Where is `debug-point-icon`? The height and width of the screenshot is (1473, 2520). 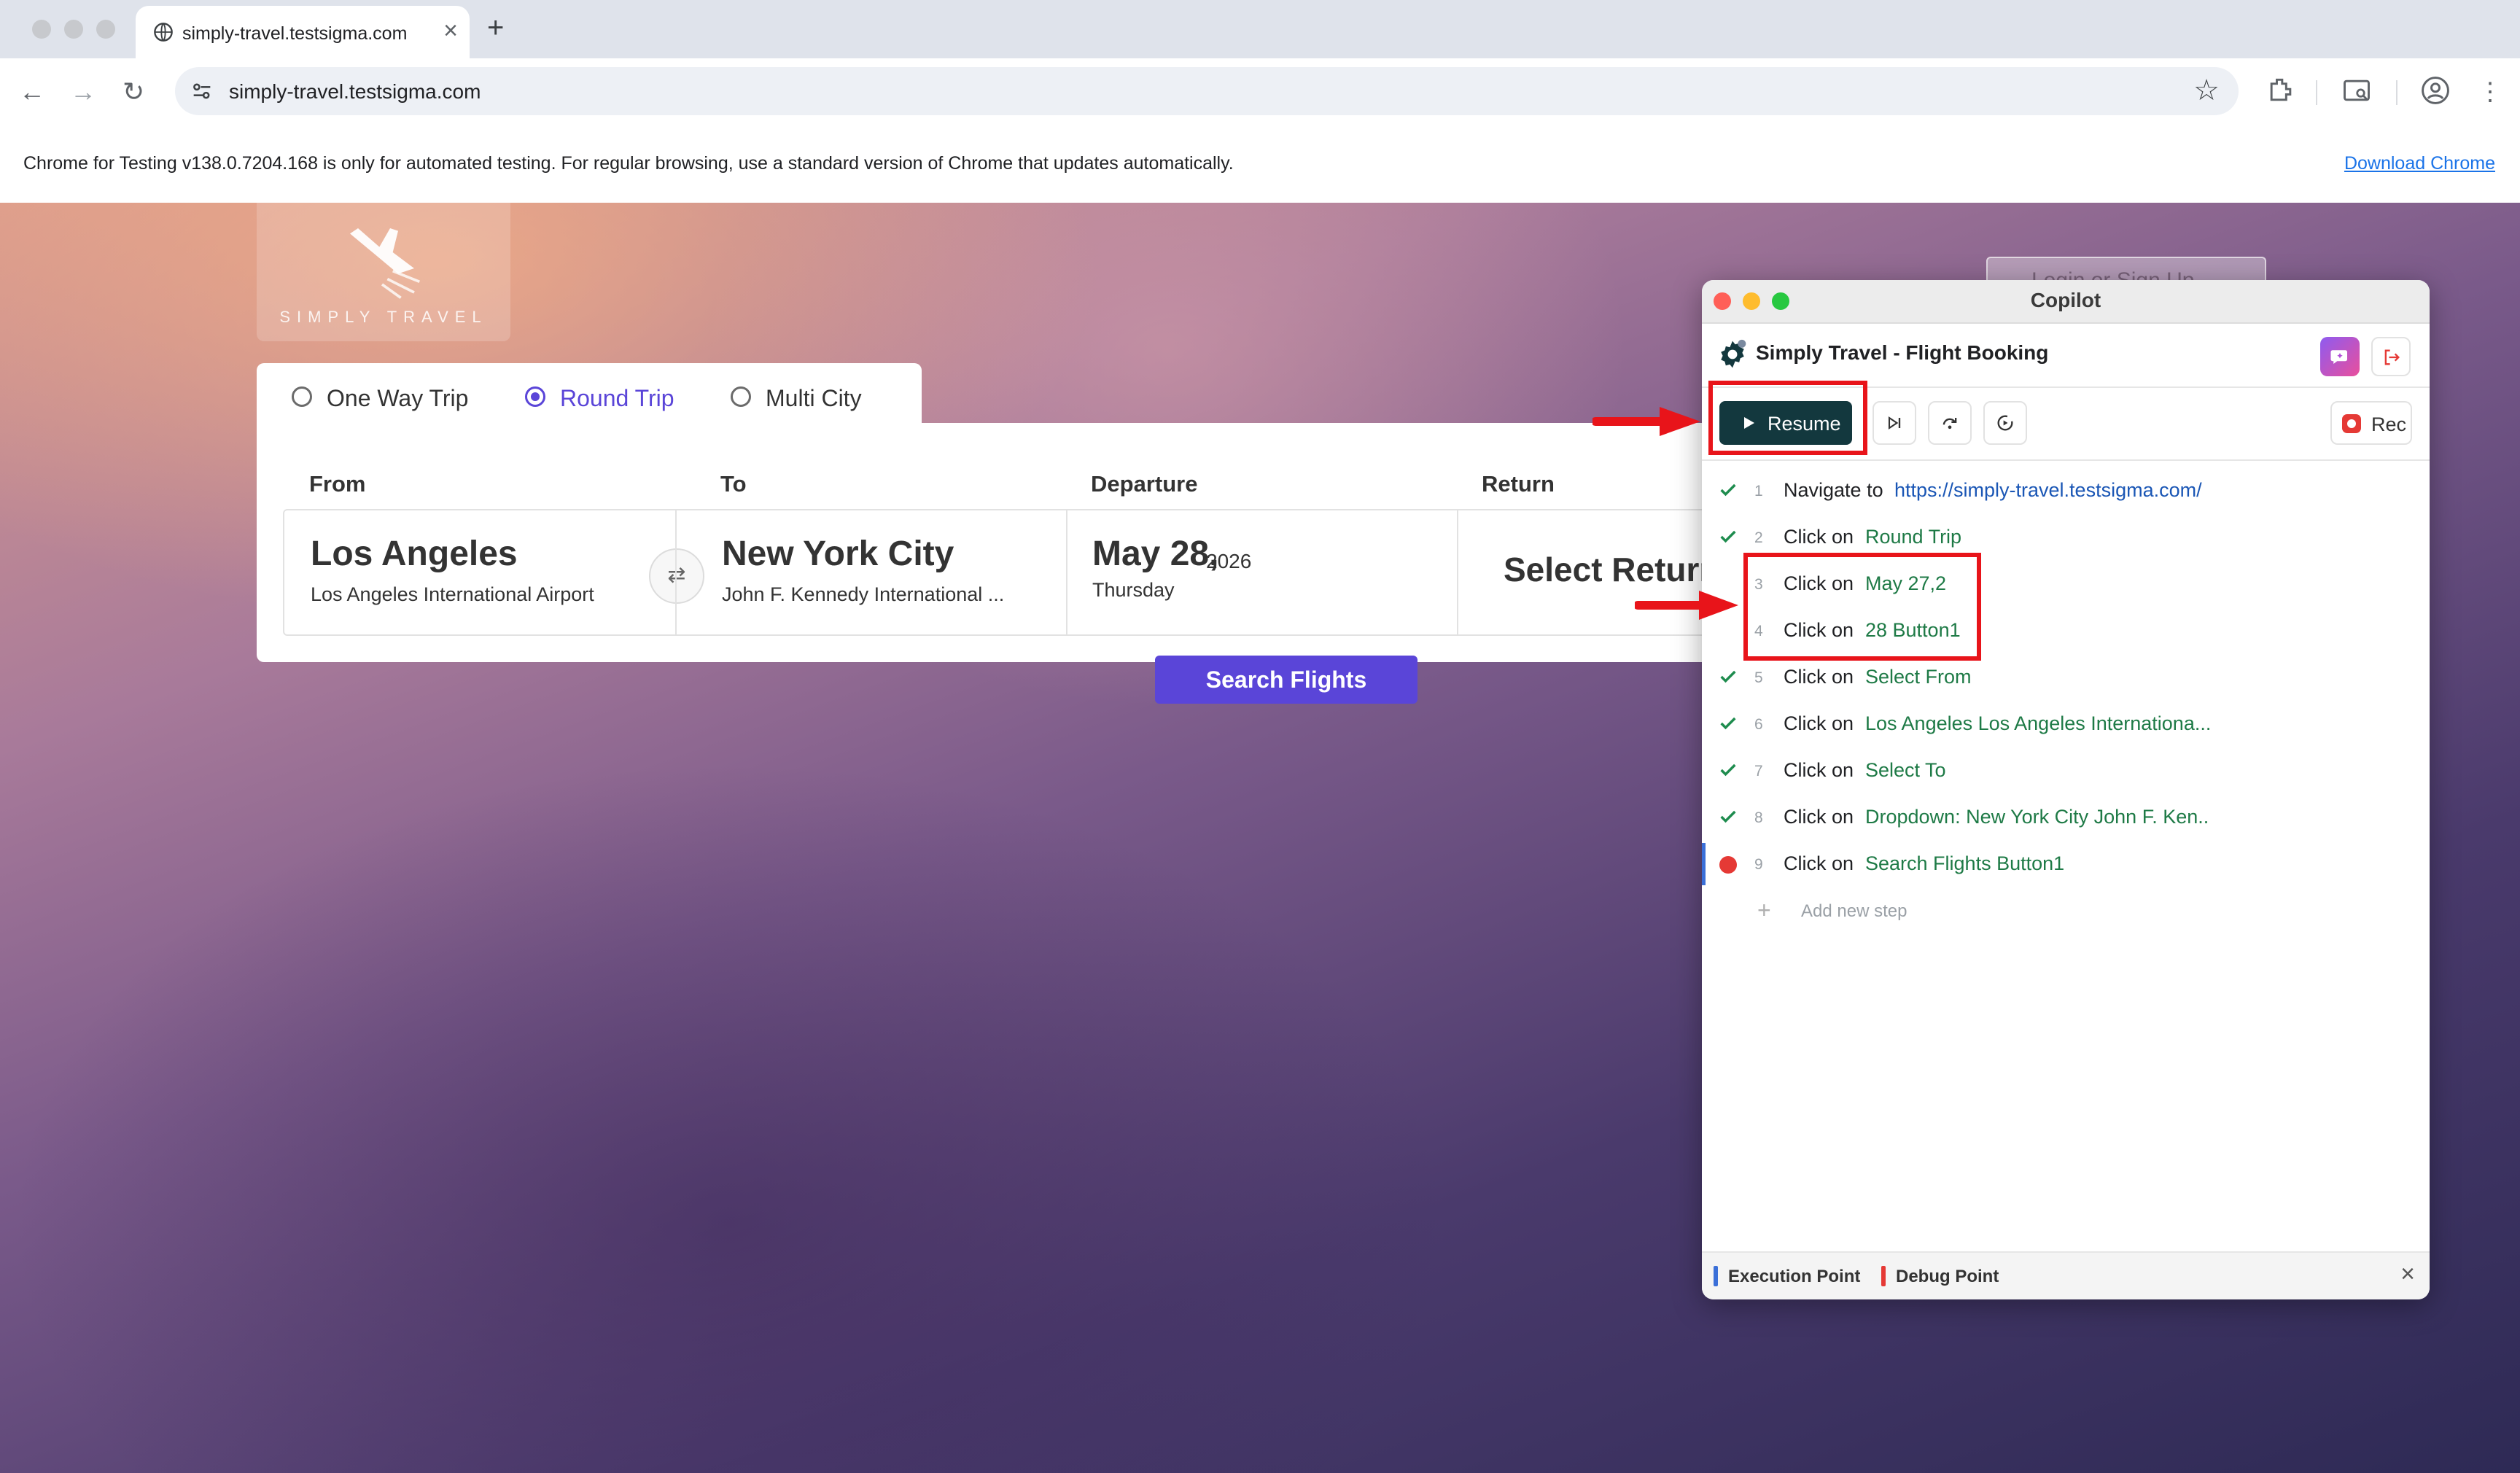
debug-point-icon is located at coordinates (1728, 865).